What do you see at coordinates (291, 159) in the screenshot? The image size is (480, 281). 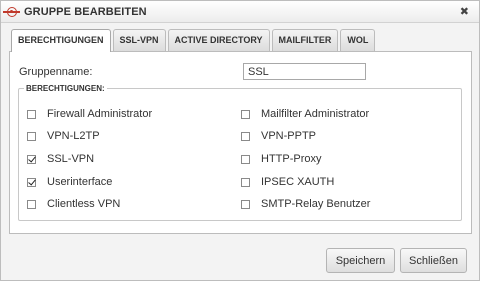 I see `checkbox-label: HTTP-Proxy` at bounding box center [291, 159].